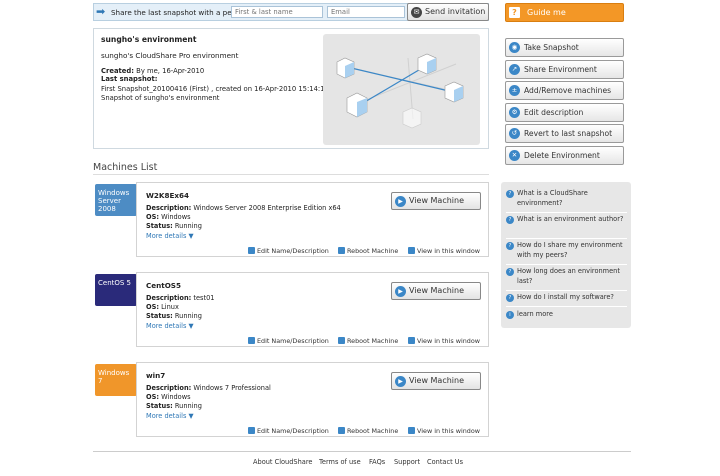 Image resolution: width=720 pixels, height=476 pixels. I want to click on send-invitation-button: ✉ Send invitation, so click(448, 12).